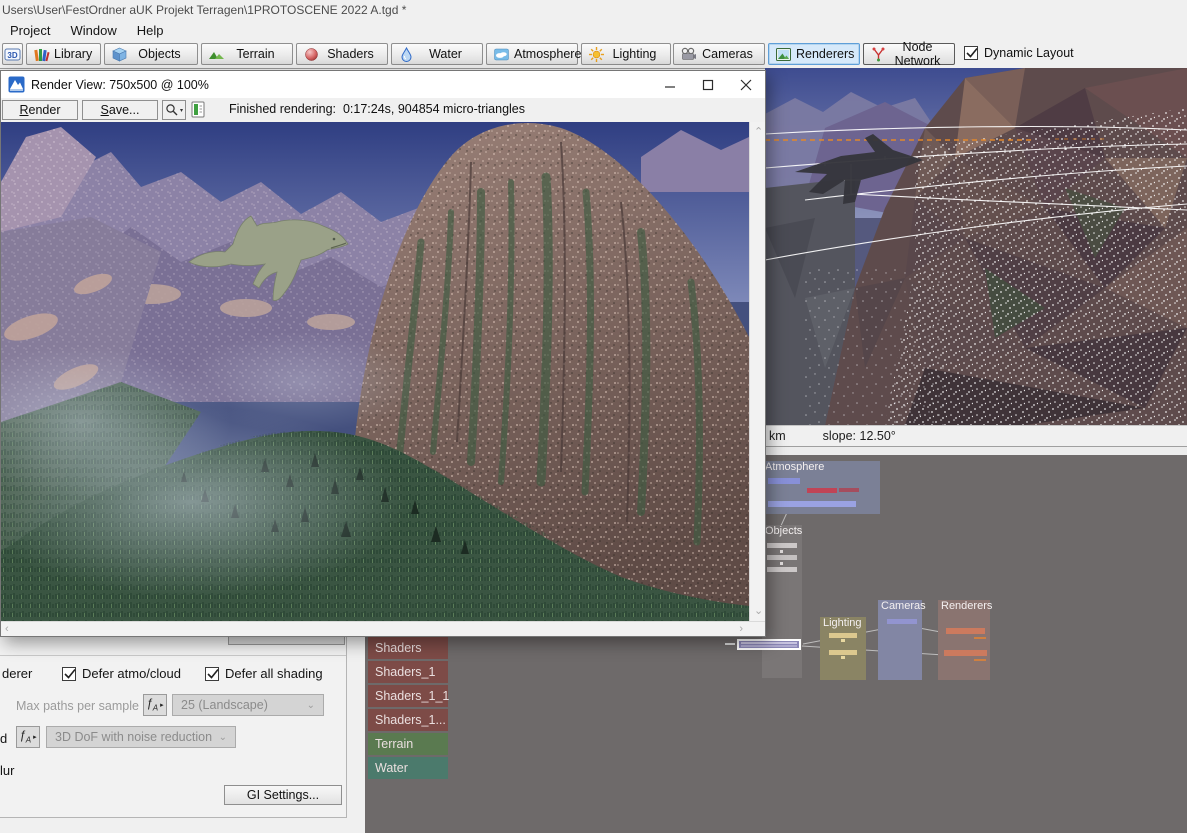 The height and width of the screenshot is (833, 1187). I want to click on chevron-down-icon: ⌄, so click(310, 705).